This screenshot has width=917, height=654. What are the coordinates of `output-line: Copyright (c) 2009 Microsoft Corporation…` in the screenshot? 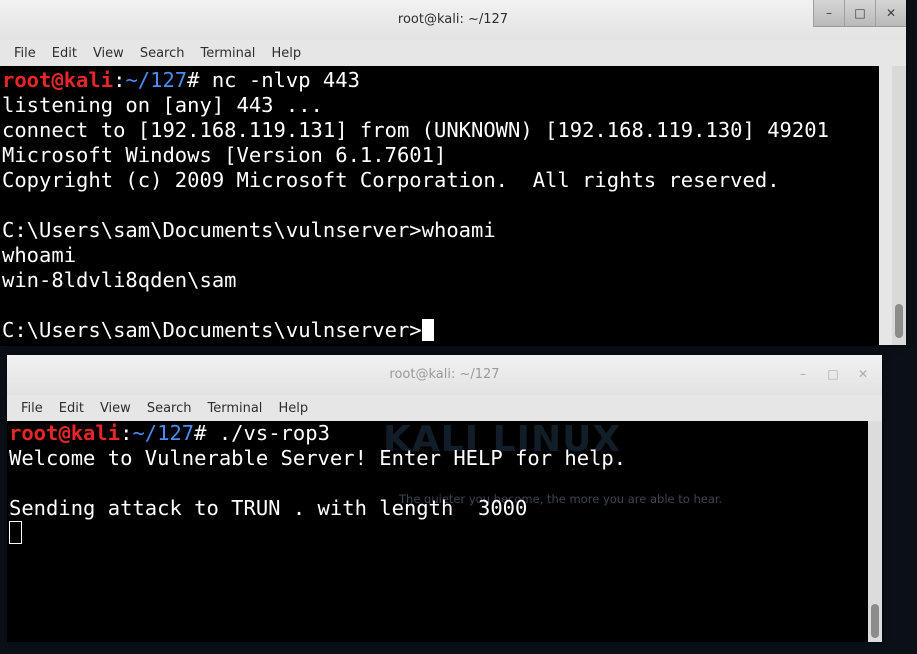 It's located at (391, 180).